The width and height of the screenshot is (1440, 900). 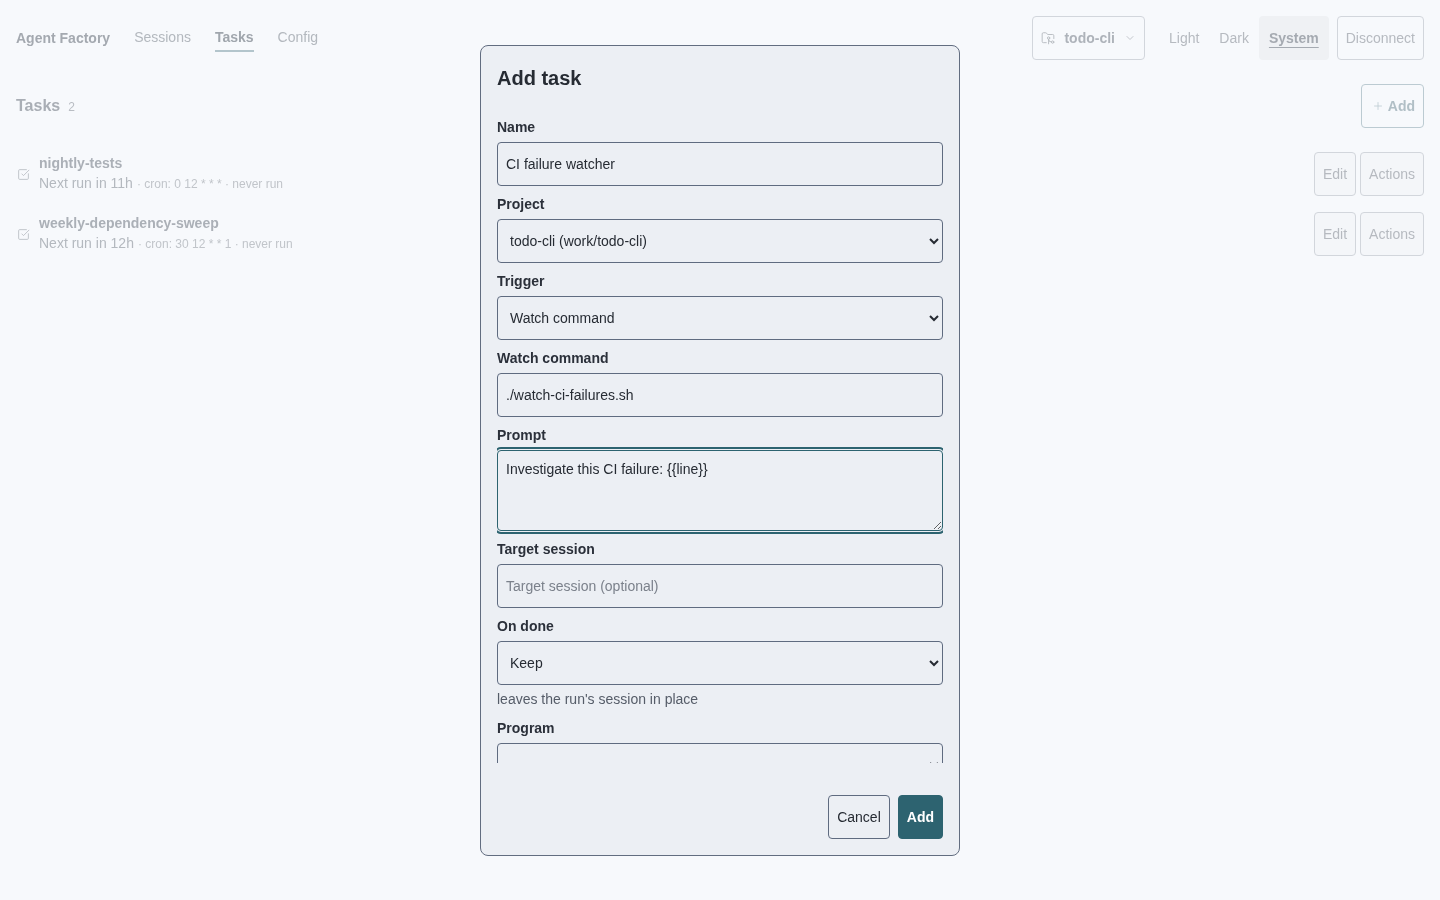 I want to click on text-field: CI failure watcher, so click(x=720, y=164).